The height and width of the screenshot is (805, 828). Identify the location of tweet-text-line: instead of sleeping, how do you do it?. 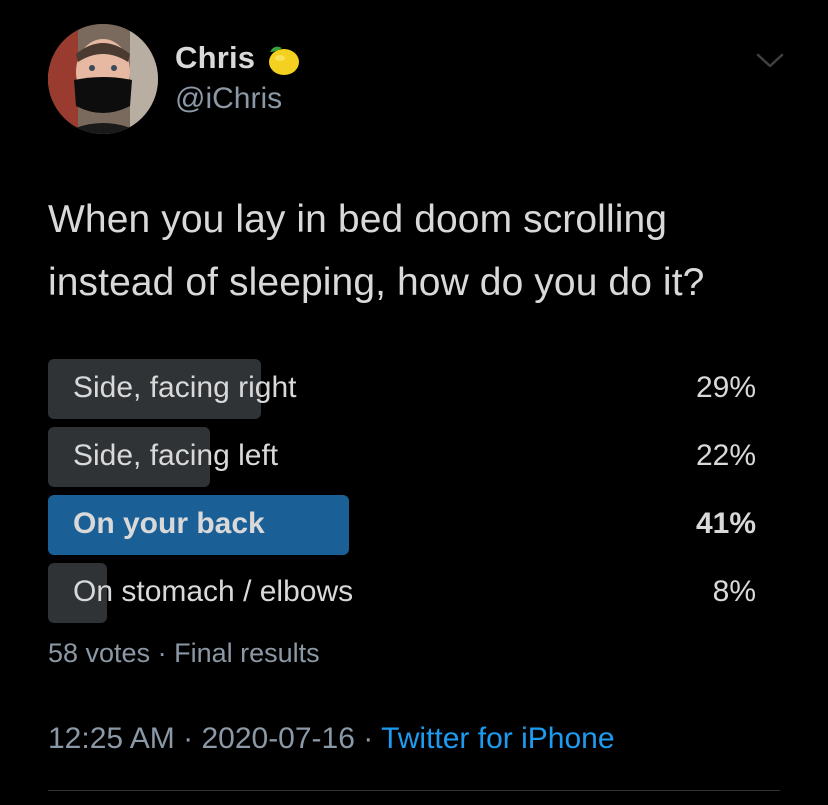
(376, 282).